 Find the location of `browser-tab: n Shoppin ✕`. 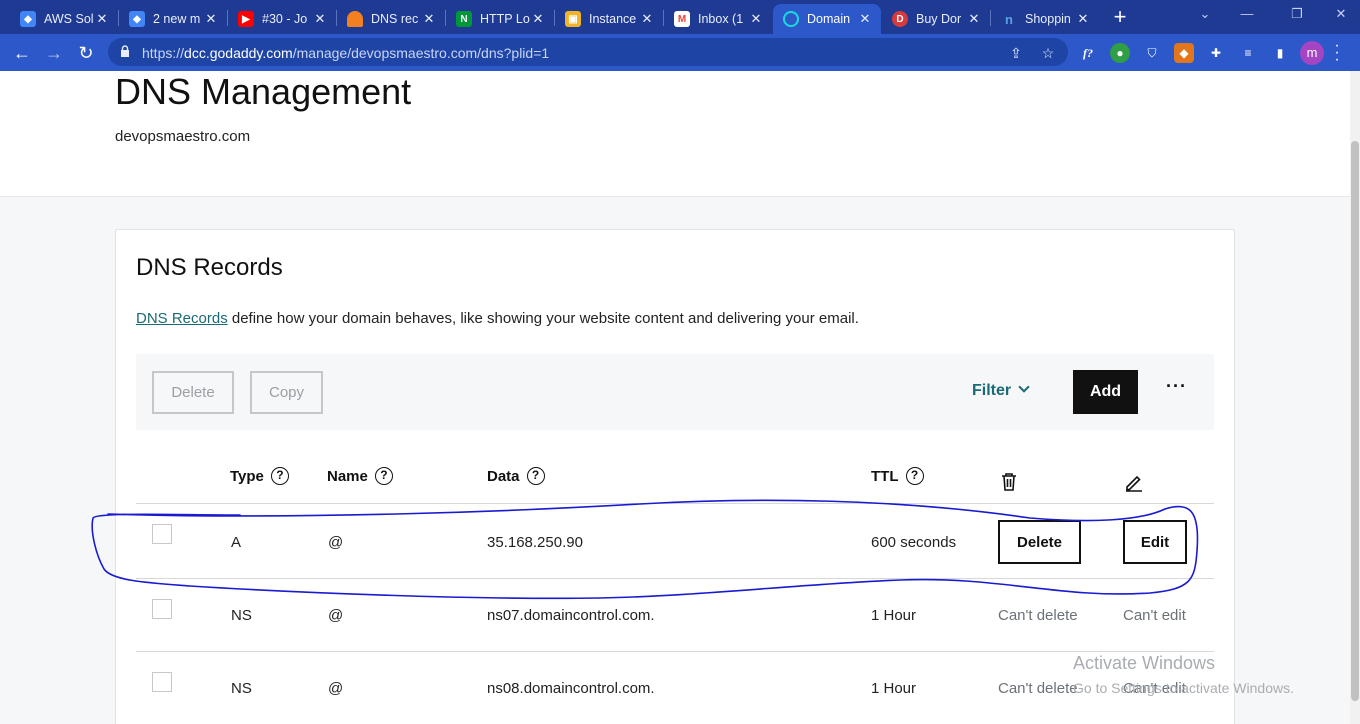

browser-tab: n Shoppin ✕ is located at coordinates (1045, 19).